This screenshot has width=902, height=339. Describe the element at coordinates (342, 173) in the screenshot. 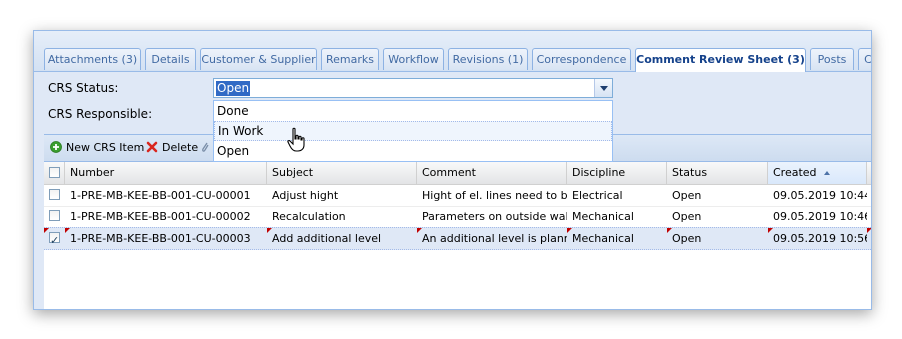

I see `column-header-subject: Subject` at that location.